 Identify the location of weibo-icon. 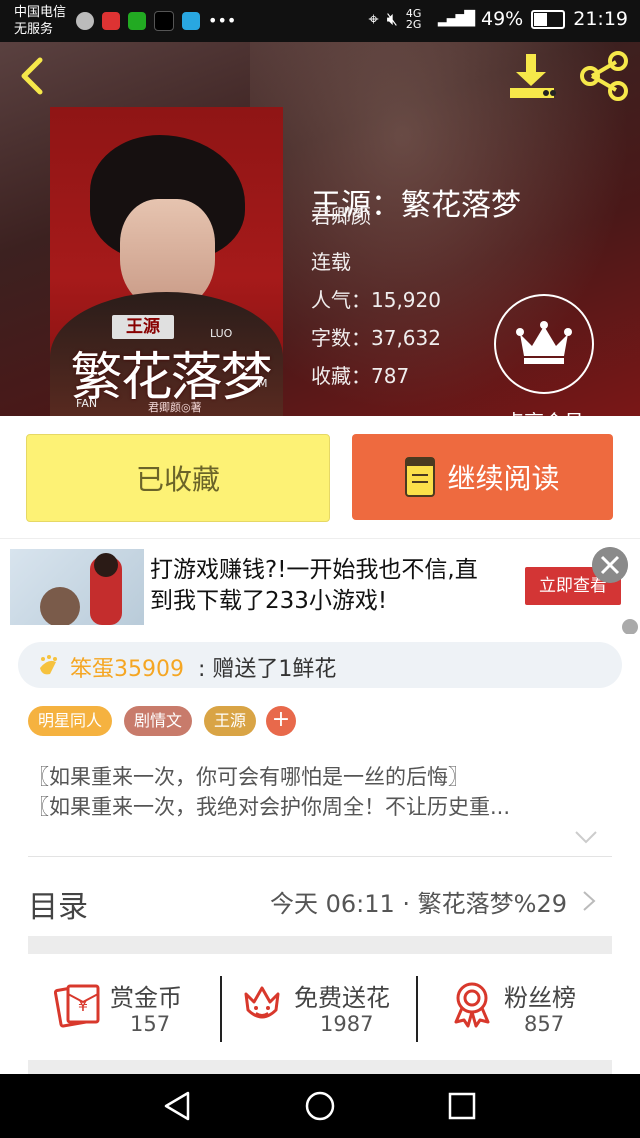
(111, 21).